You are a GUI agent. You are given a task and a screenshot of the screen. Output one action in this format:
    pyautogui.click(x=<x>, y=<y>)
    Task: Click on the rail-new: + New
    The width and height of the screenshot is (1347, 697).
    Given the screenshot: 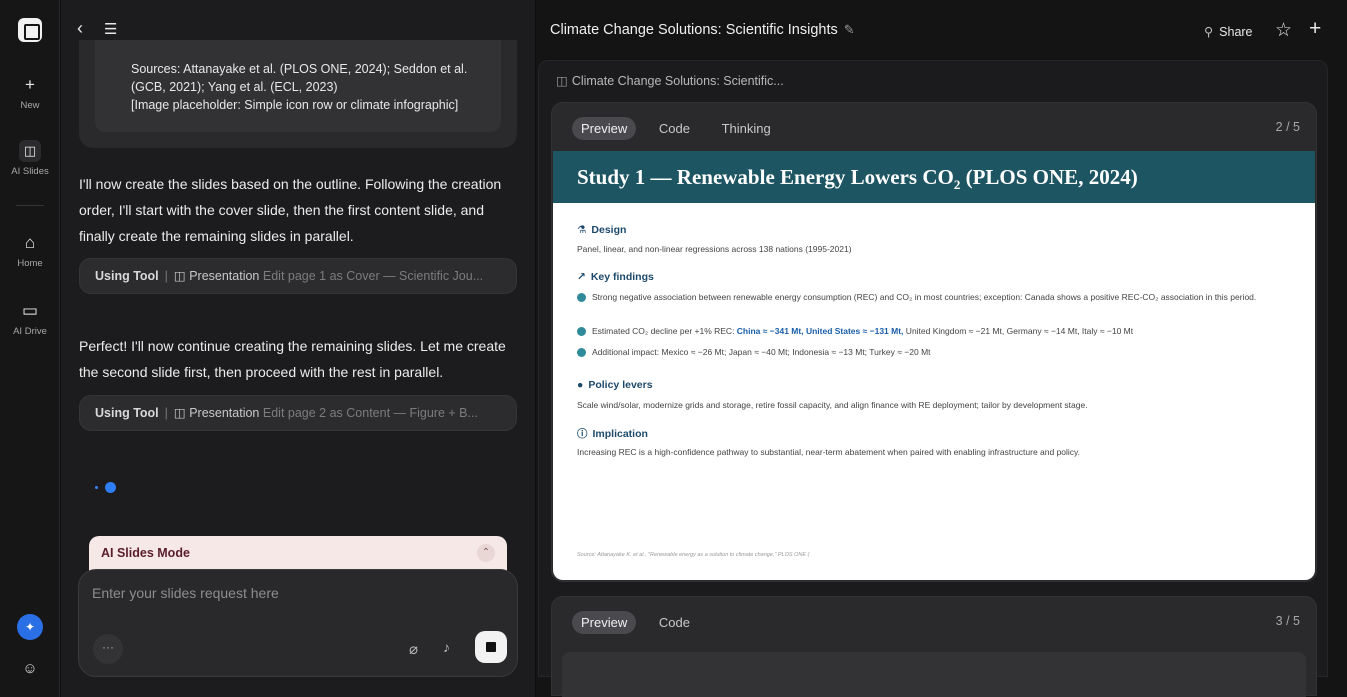 What is the action you would take?
    pyautogui.click(x=30, y=92)
    